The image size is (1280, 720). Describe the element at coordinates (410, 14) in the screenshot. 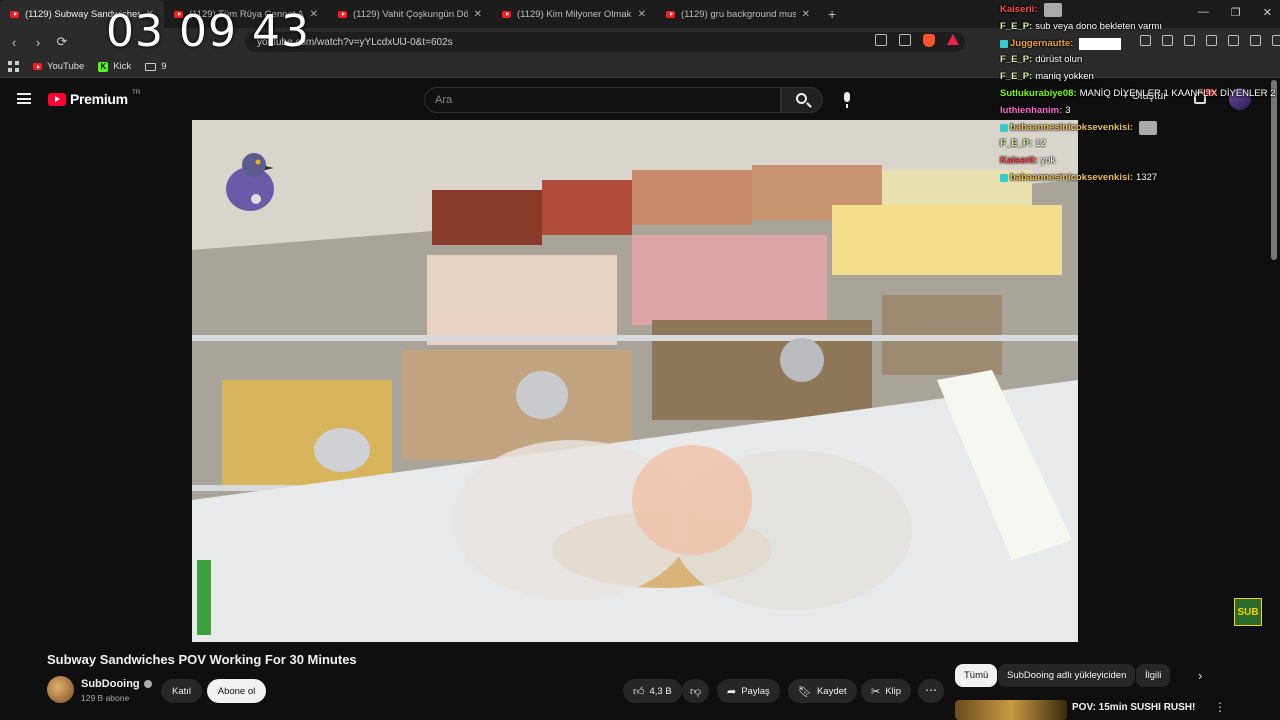

I see `browser-tab: (1129) Vahit Çoşkungün Dönence M✕` at that location.